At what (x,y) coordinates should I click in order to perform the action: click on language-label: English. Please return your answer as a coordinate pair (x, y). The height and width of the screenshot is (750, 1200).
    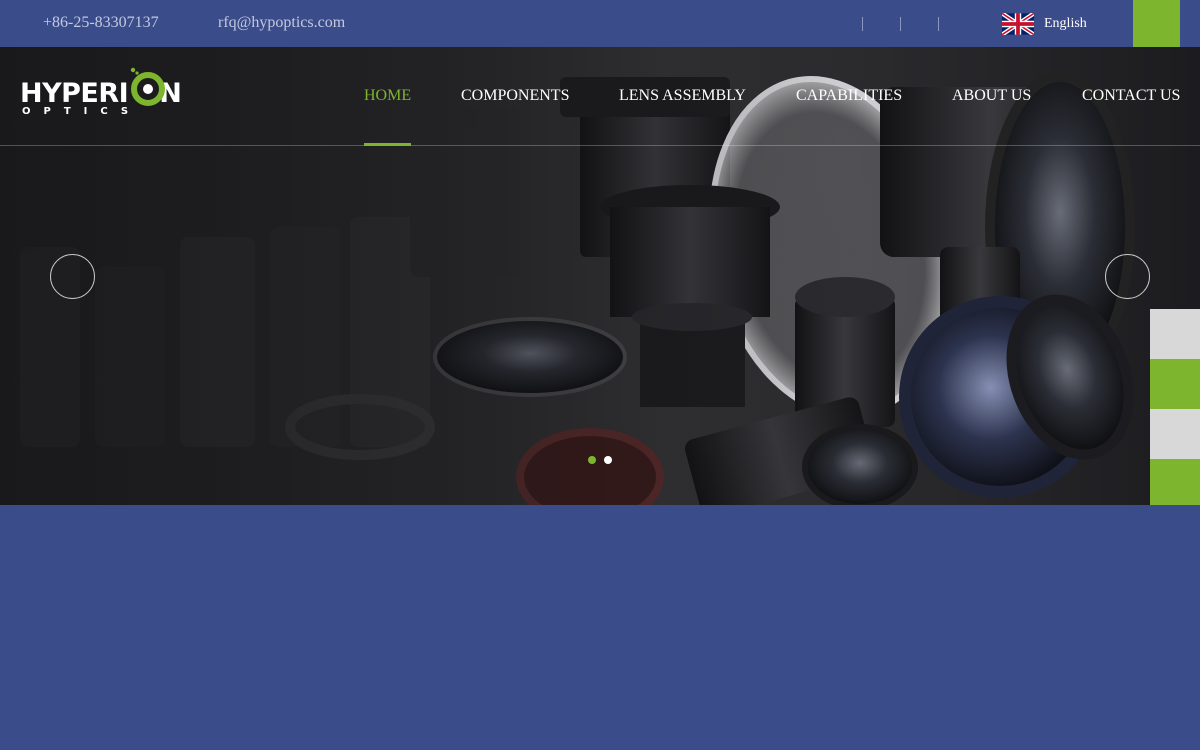
    Looking at the image, I should click on (1065, 23).